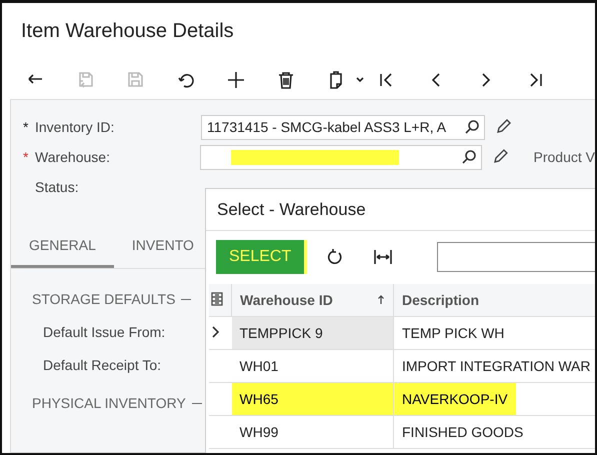 The width and height of the screenshot is (597, 455). Describe the element at coordinates (62, 245) in the screenshot. I see `tab: GENERAL` at that location.